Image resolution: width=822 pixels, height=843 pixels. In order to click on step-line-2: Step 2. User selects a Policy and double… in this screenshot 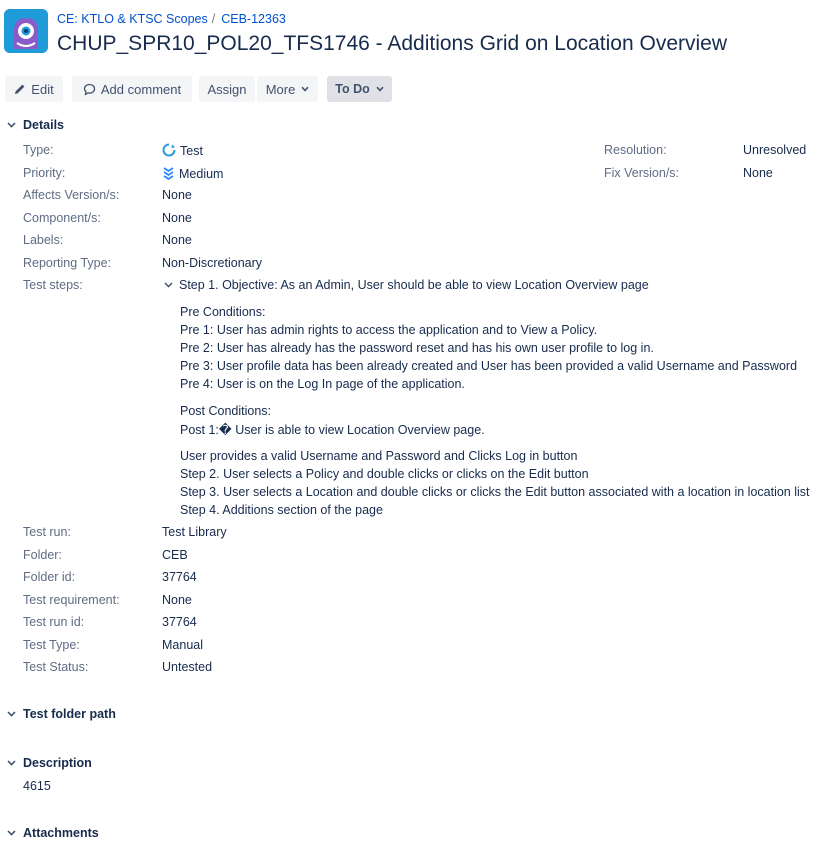, I will do `click(384, 474)`.